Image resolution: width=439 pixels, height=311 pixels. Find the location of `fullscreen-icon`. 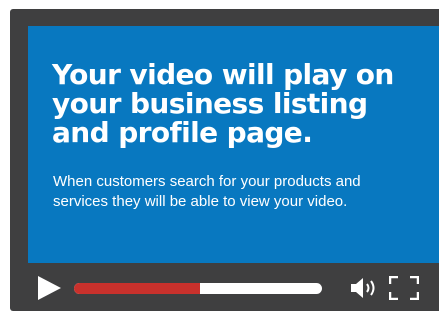

fullscreen-icon is located at coordinates (404, 288).